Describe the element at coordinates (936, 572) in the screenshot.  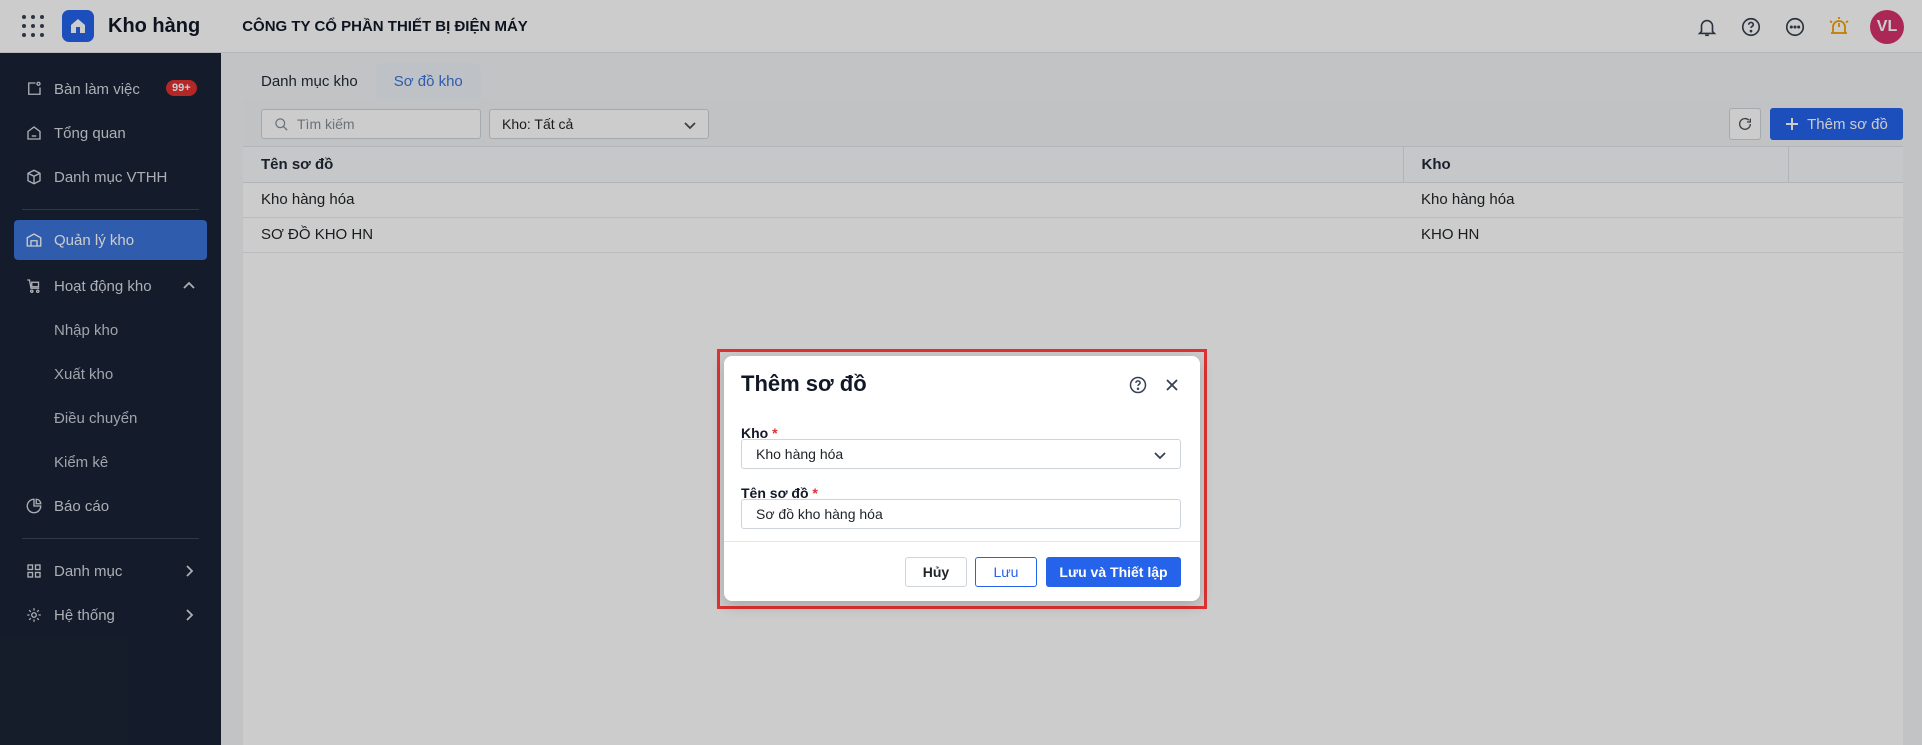
I see `cancel-button: Hủy` at that location.